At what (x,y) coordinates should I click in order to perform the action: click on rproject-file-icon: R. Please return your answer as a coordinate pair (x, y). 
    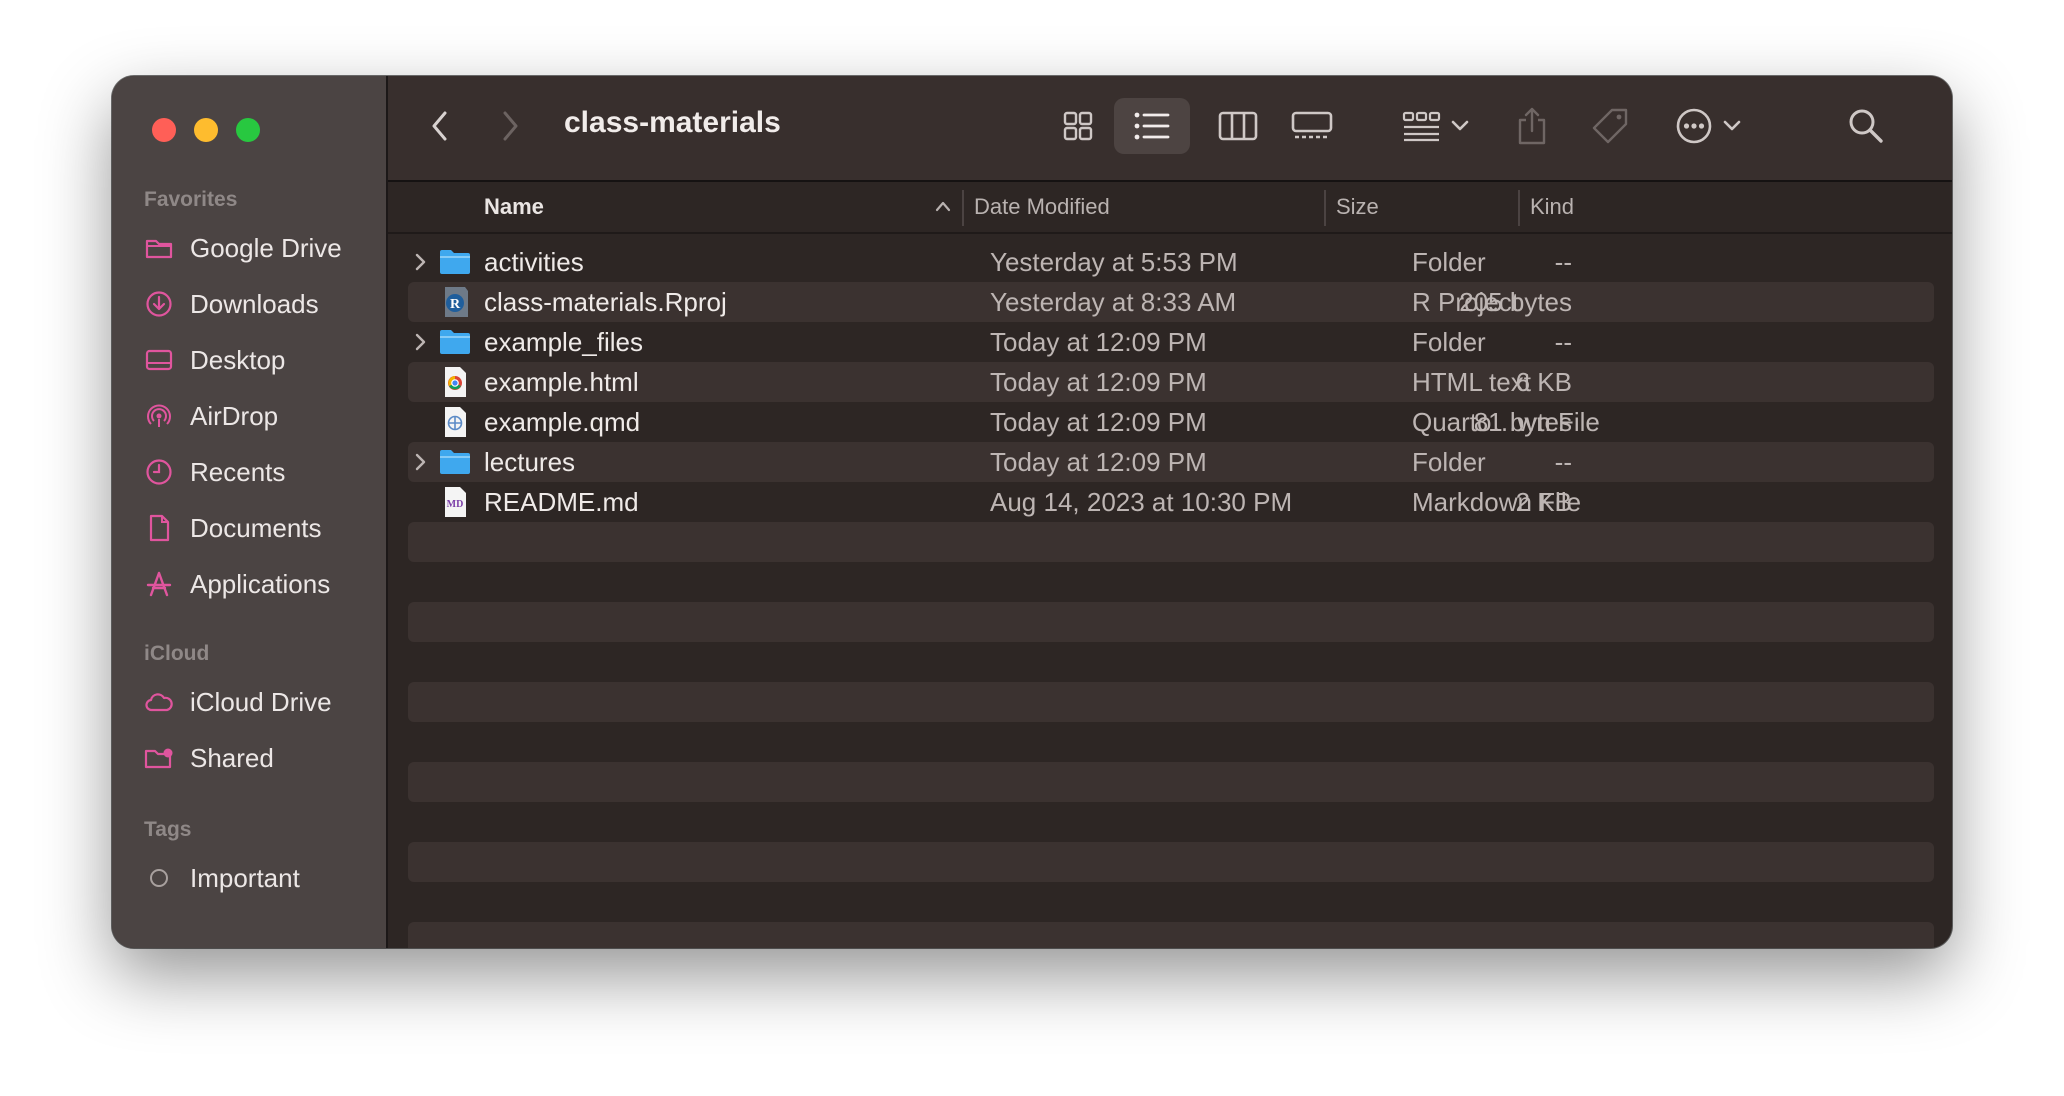
    Looking at the image, I should click on (456, 302).